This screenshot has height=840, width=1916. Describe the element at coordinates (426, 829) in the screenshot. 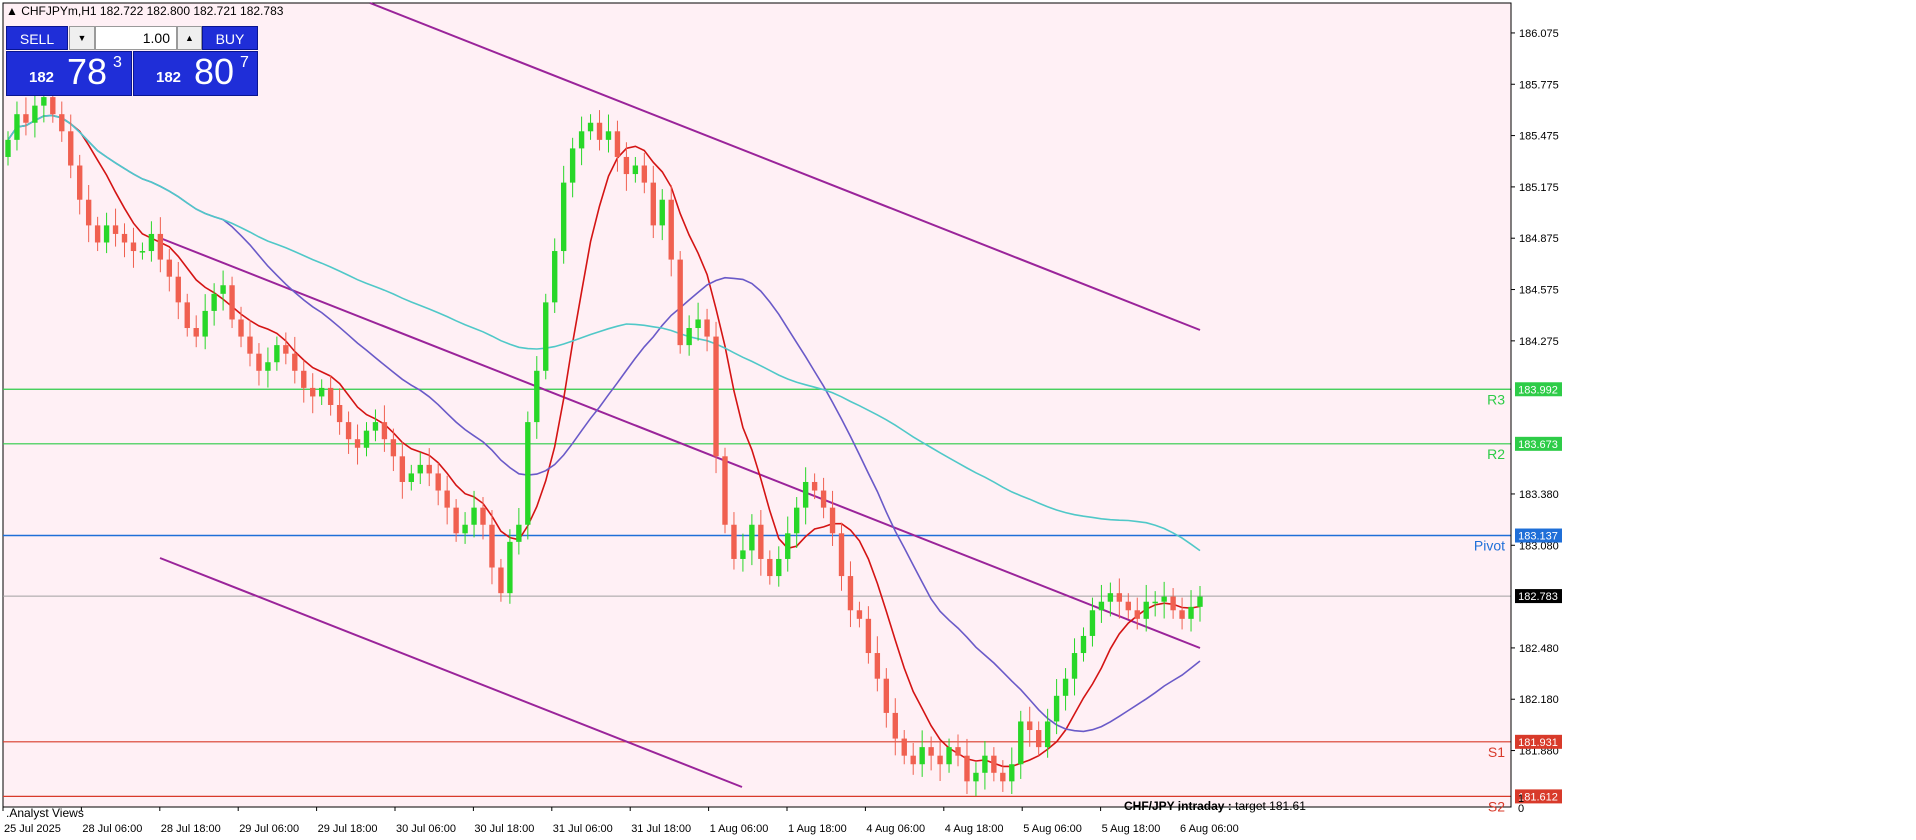

I see `x-tick-label: 30 Jul 06:00` at that location.